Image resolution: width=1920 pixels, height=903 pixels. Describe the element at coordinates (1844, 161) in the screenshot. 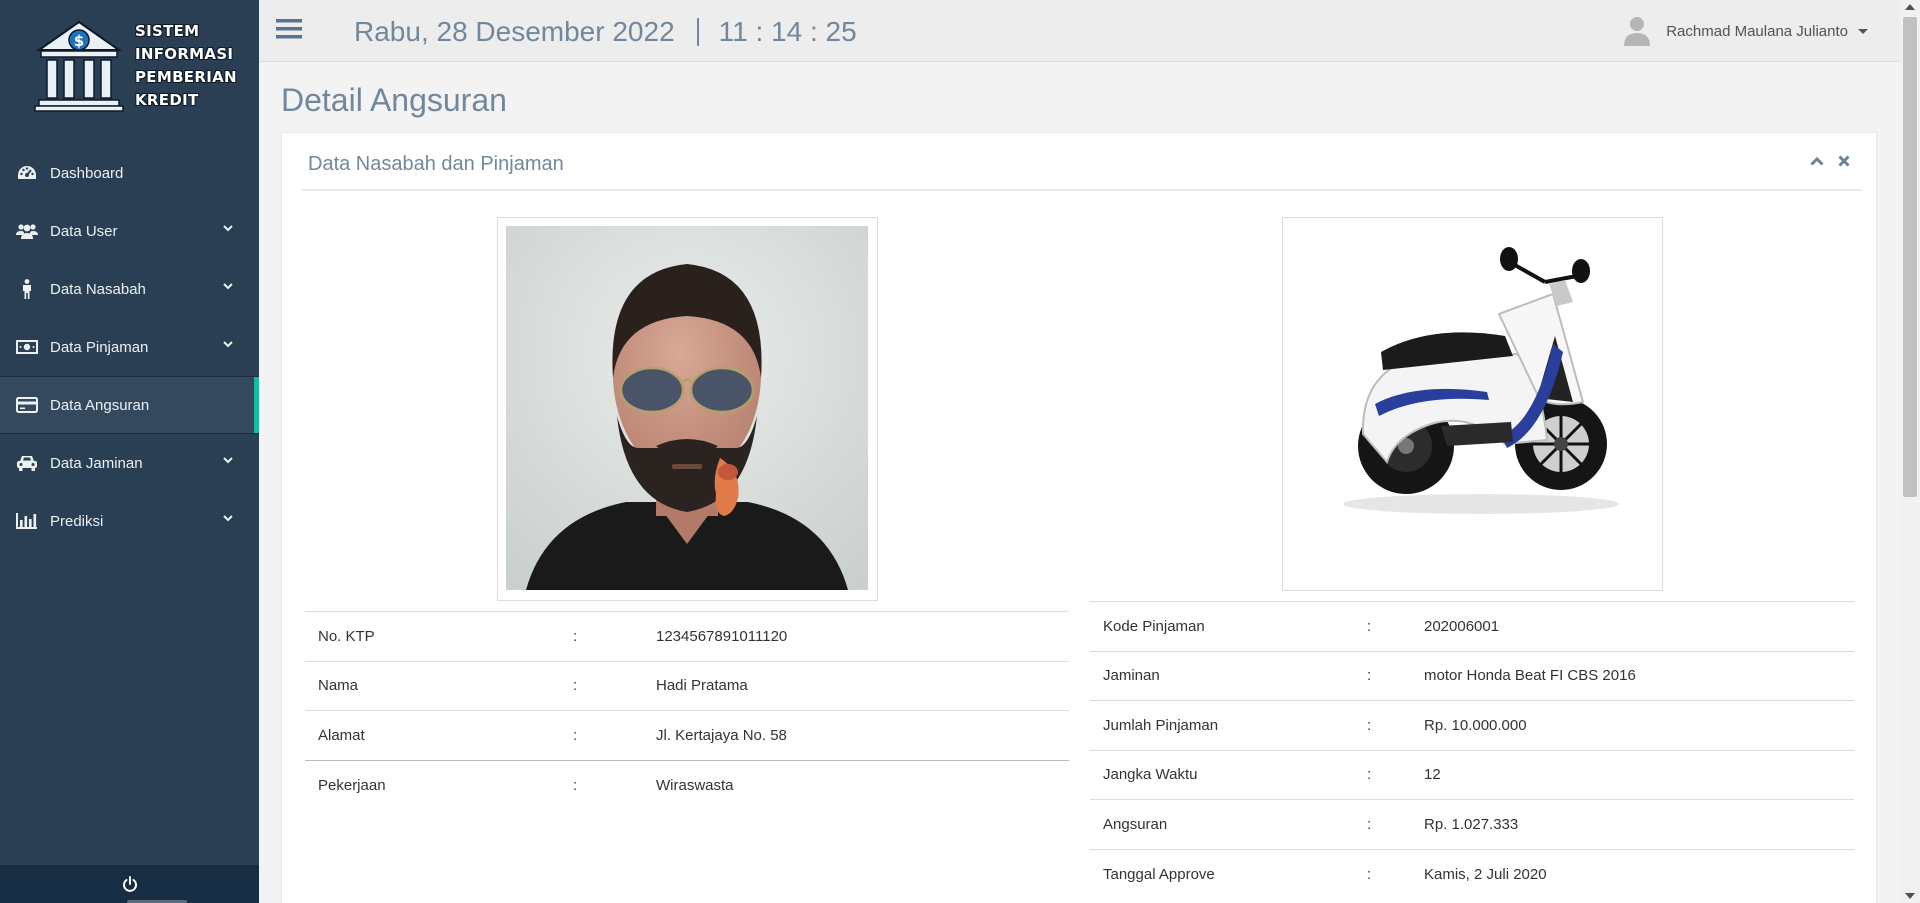

I see `close-icon` at that location.